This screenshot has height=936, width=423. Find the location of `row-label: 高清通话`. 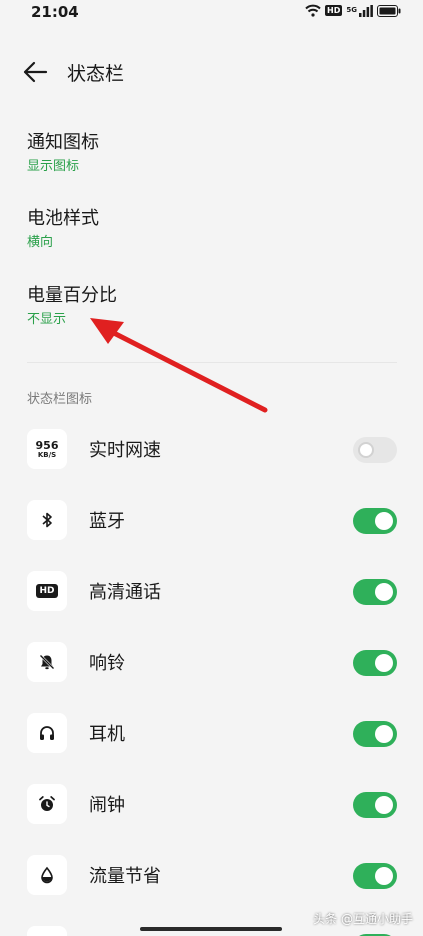

row-label: 高清通话 is located at coordinates (125, 592).